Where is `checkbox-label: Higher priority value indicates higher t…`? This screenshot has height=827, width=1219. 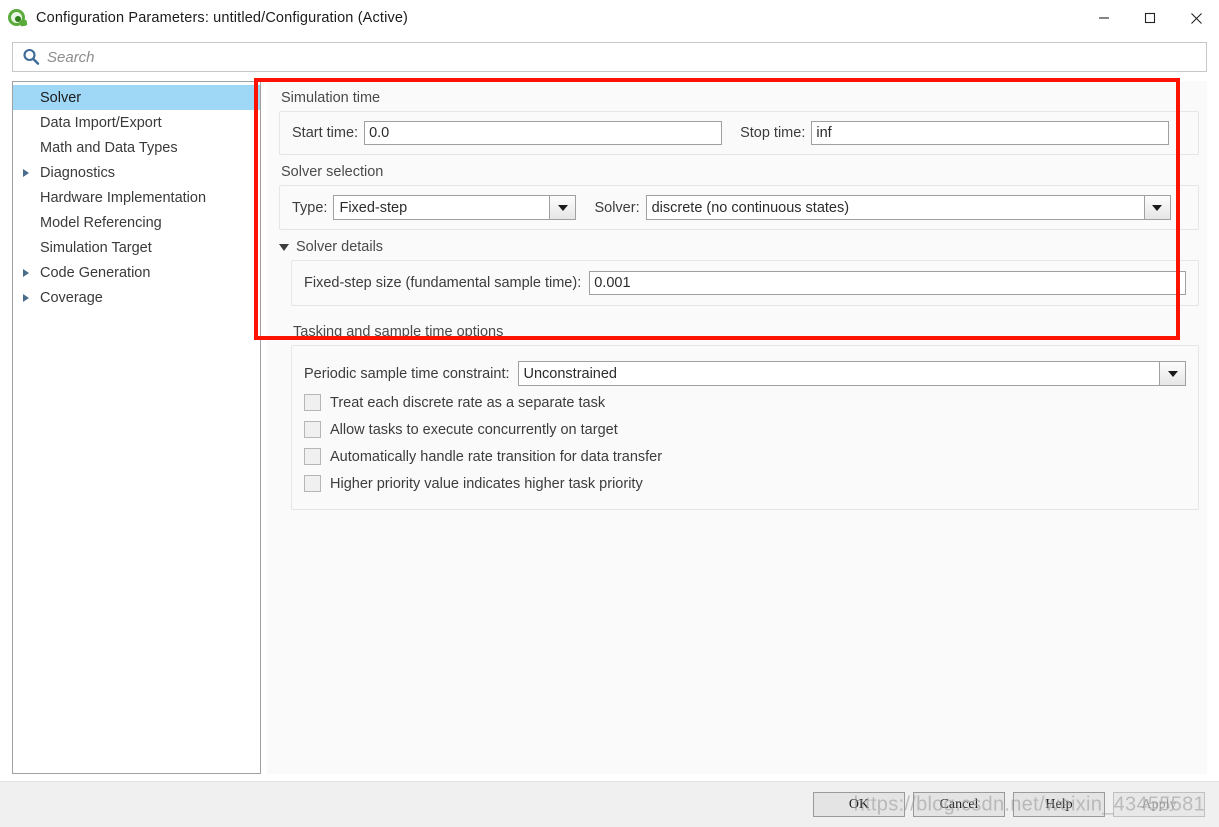 checkbox-label: Higher priority value indicates higher t… is located at coordinates (486, 483).